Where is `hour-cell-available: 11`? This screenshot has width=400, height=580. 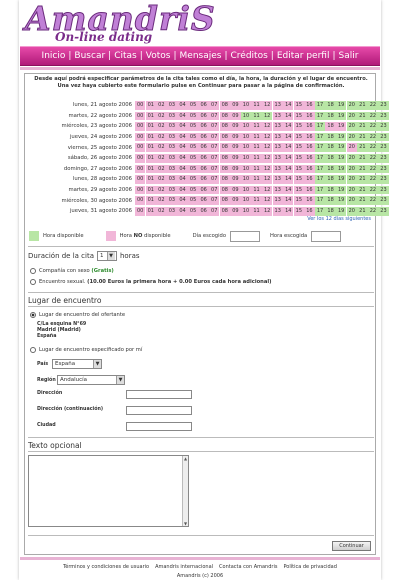
hour-cell-available: 11 is located at coordinates (256, 116).